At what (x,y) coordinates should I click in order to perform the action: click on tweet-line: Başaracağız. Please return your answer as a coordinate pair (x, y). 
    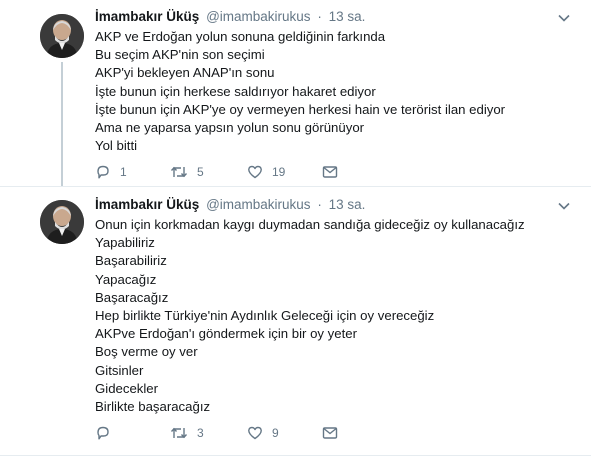
    Looking at the image, I should click on (132, 297).